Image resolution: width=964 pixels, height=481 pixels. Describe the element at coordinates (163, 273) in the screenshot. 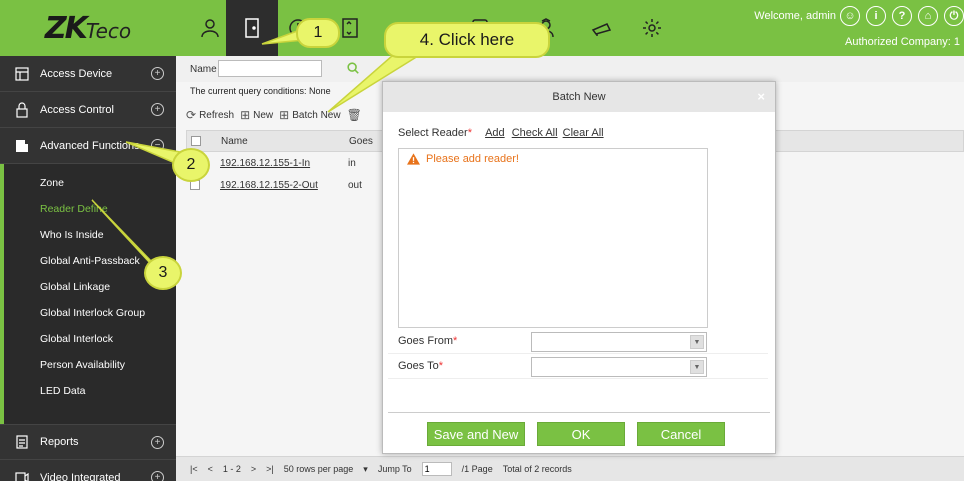

I see `callout-3: 3` at that location.